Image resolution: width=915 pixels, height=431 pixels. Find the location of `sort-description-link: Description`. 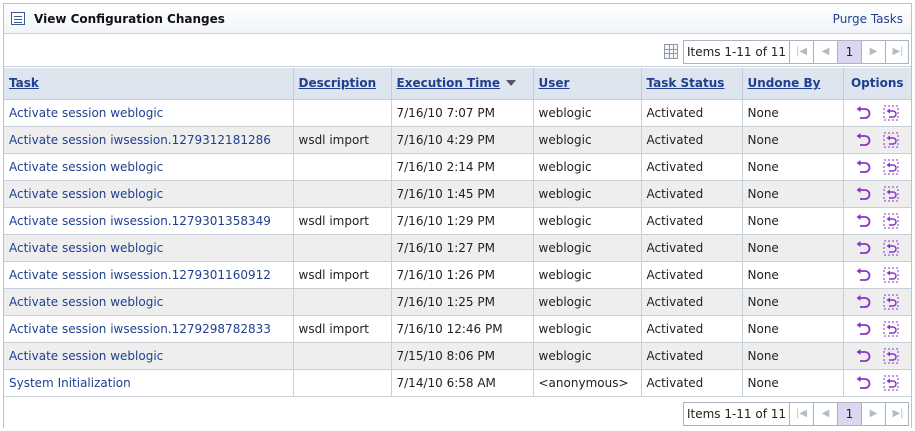

sort-description-link: Description is located at coordinates (338, 83).